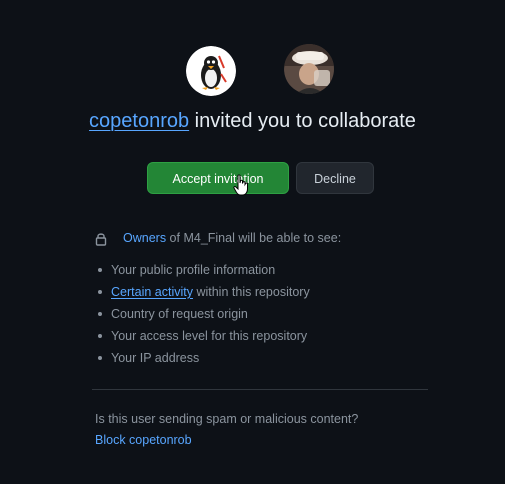  What do you see at coordinates (240, 185) in the screenshot?
I see `hand-pointer-icon` at bounding box center [240, 185].